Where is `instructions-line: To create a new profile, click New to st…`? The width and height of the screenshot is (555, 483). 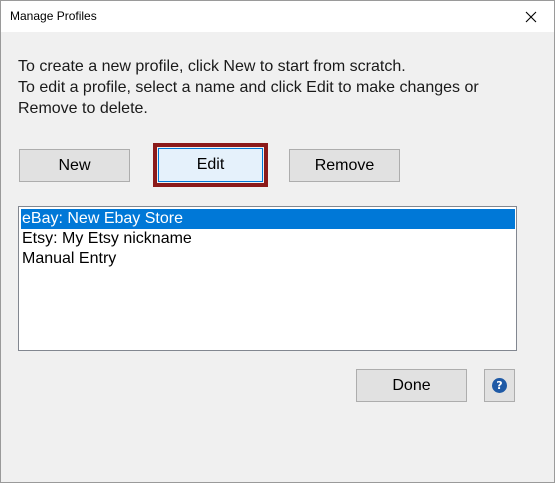 instructions-line: To create a new profile, click New to st… is located at coordinates (212, 66).